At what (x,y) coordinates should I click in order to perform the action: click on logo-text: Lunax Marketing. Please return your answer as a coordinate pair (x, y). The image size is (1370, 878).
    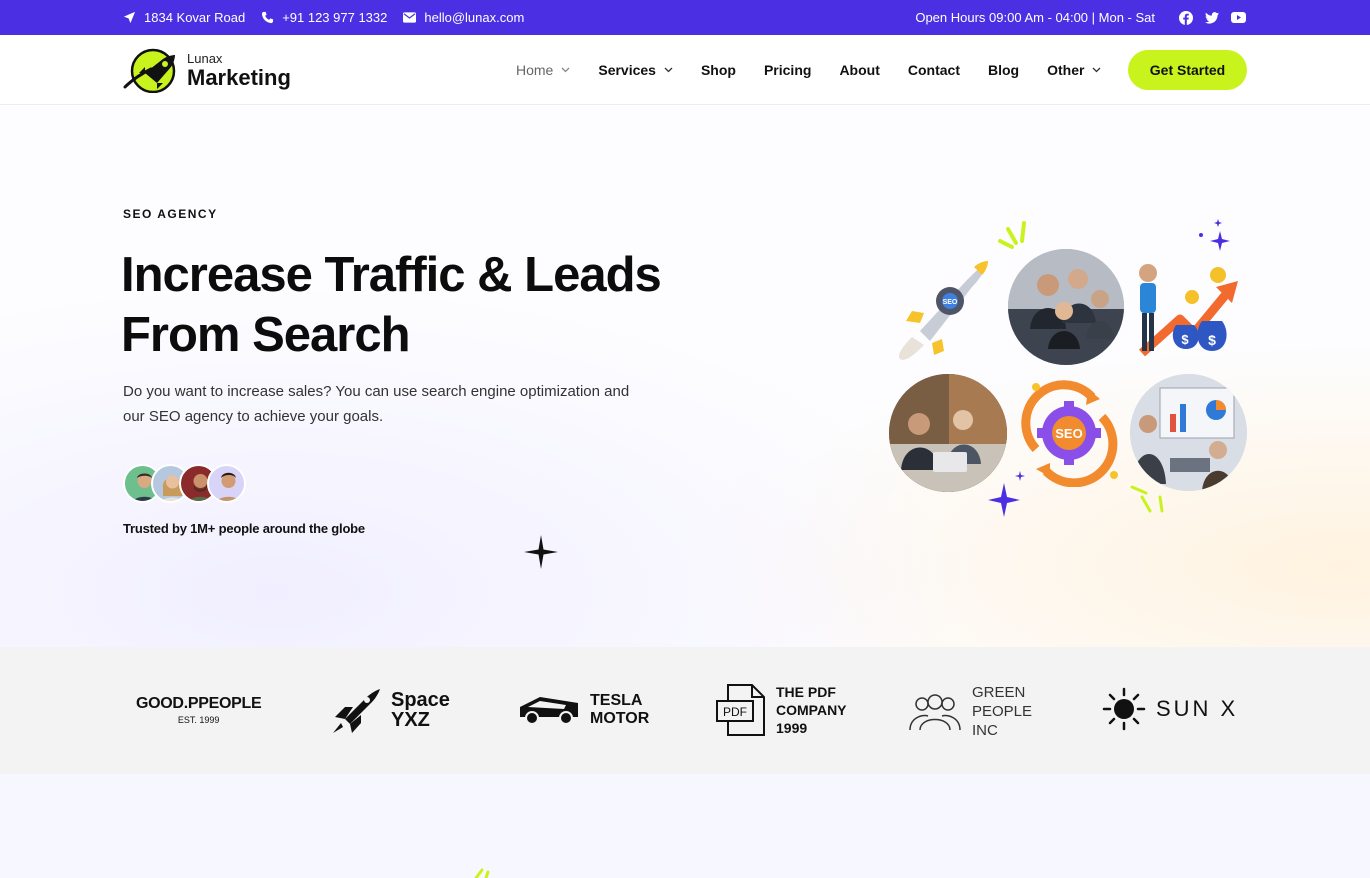
    Looking at the image, I should click on (239, 70).